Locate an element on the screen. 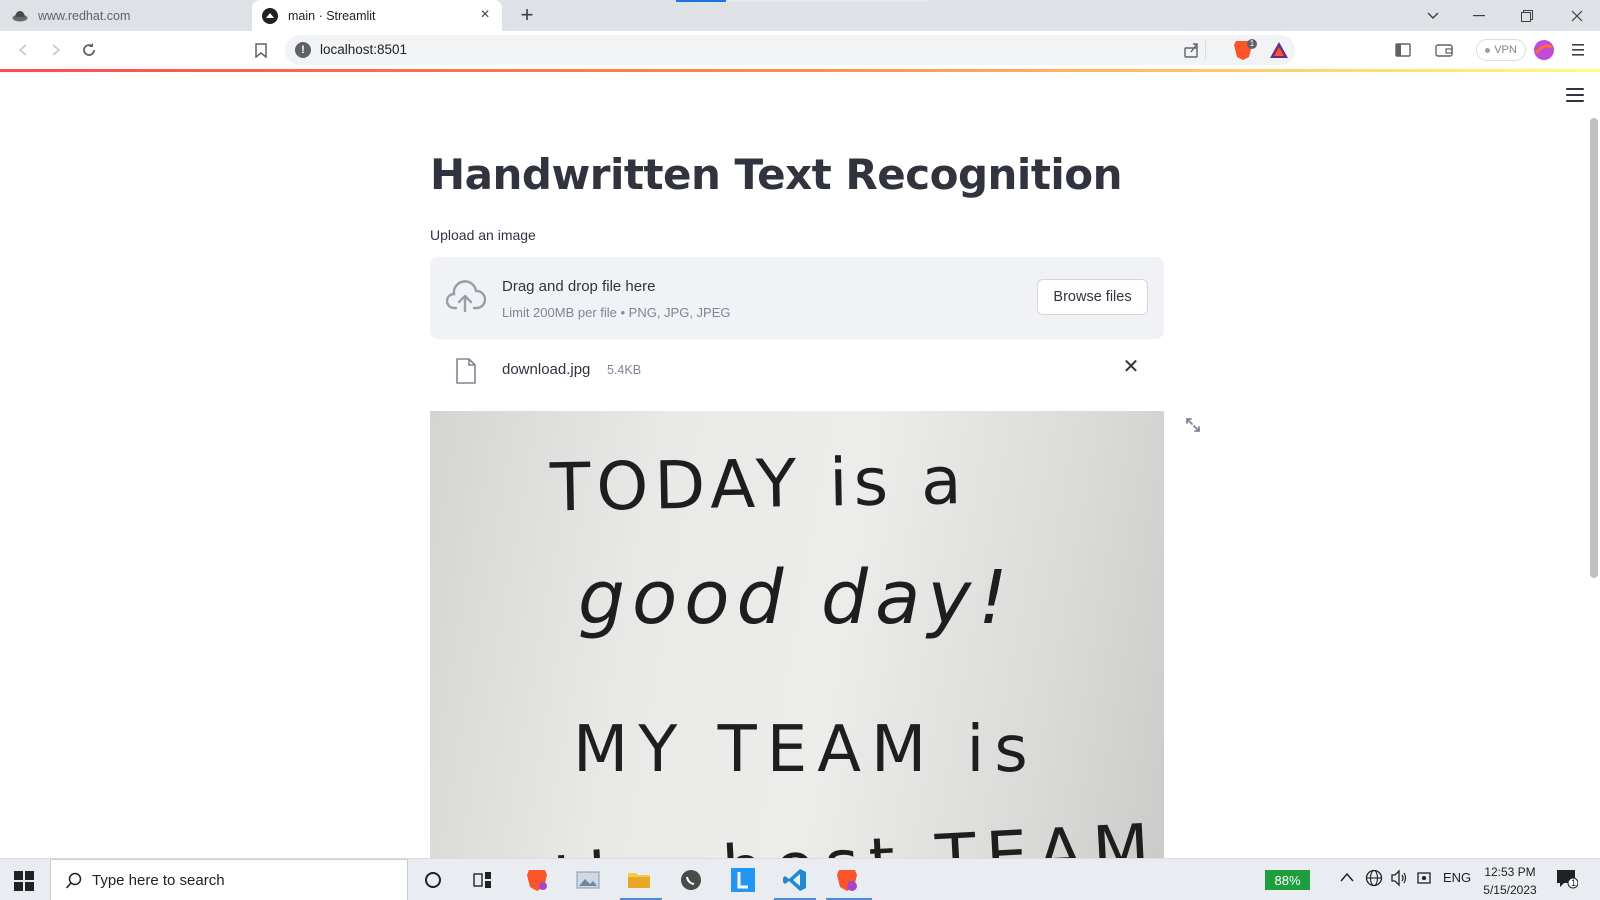 This screenshot has height=900, width=1600. vpn-label: VPN is located at coordinates (1505, 50).